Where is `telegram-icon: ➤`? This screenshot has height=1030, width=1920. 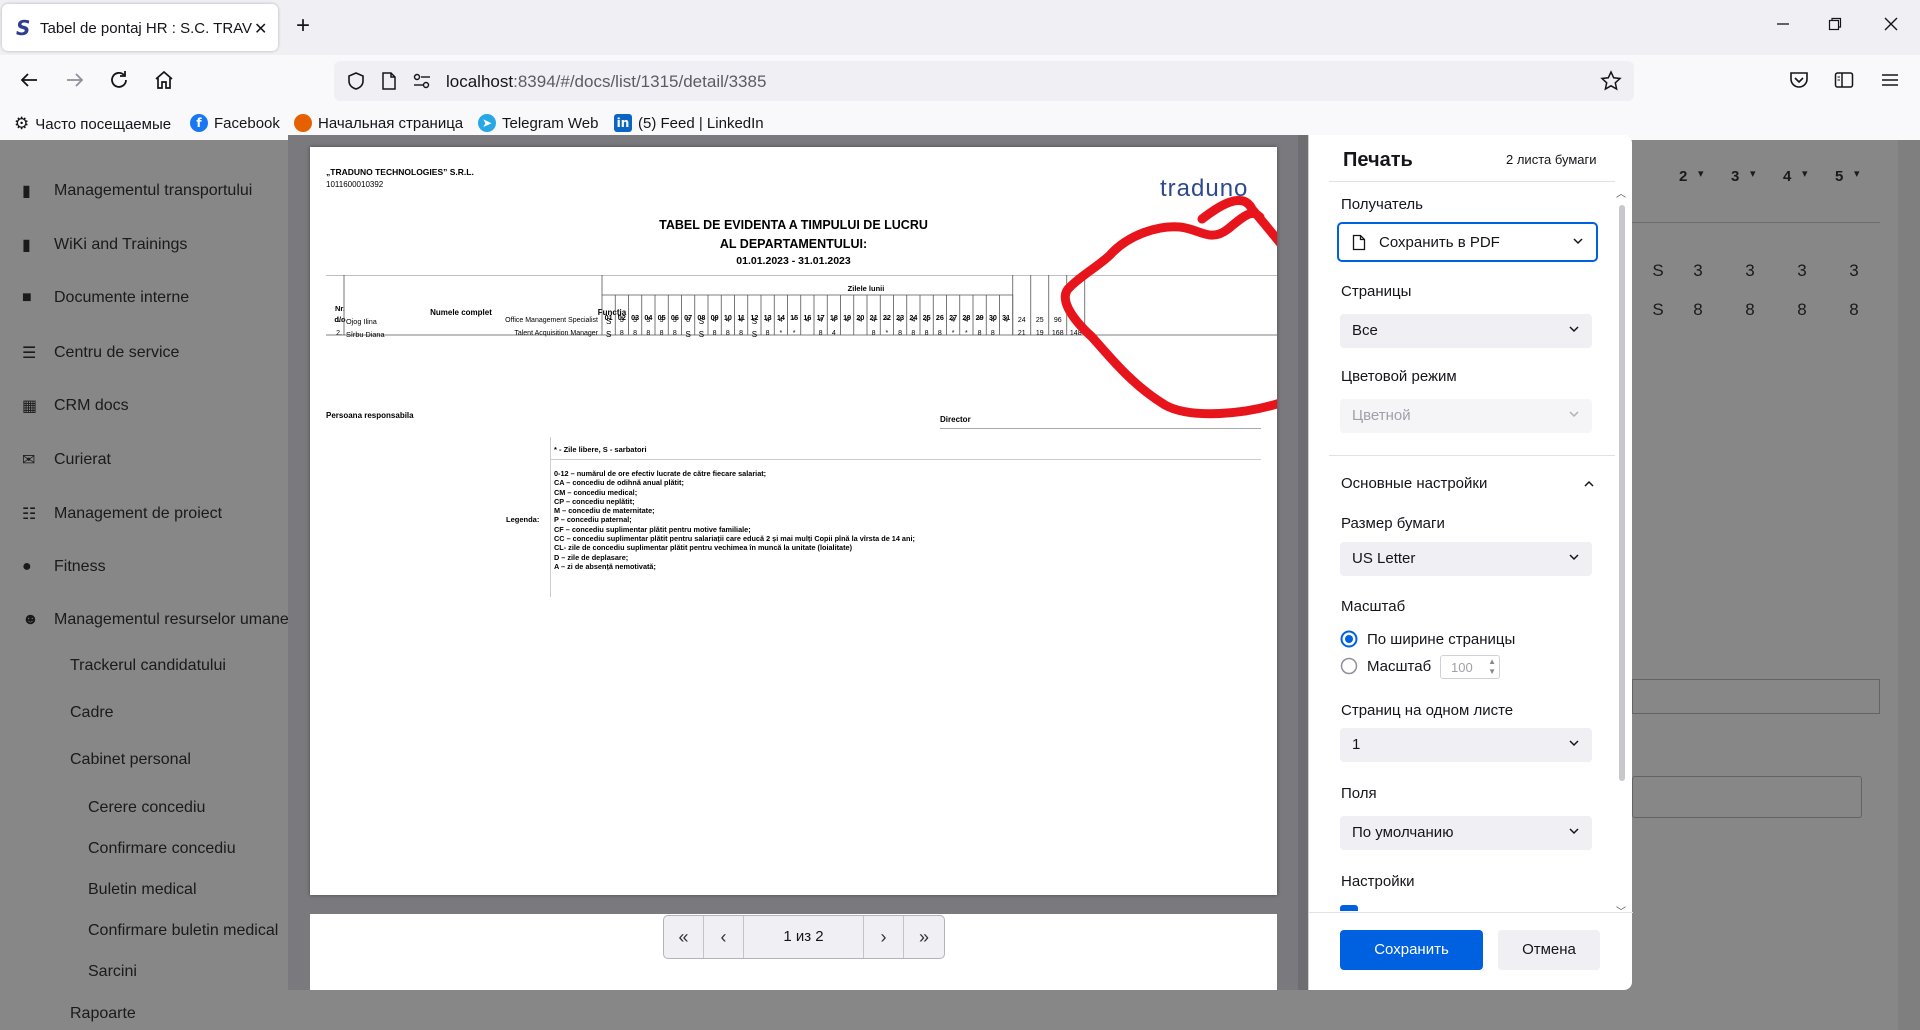 telegram-icon: ➤ is located at coordinates (487, 123).